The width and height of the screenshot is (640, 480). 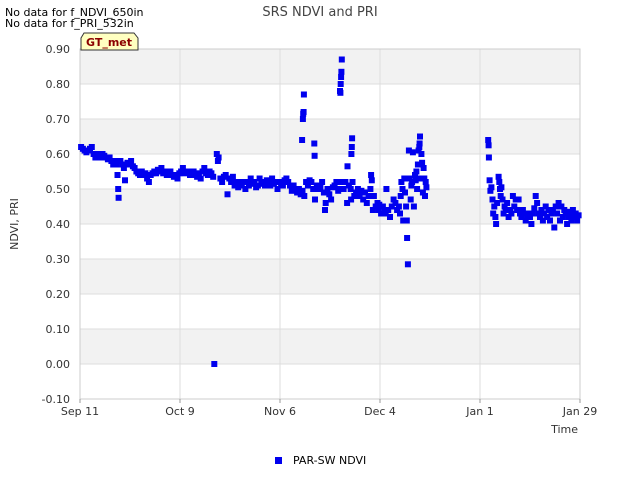 I want to click on x-axis: Sep 11 Oct 9 Nov 6 Dec 4 Jan 1 Jan 29, so click(x=329, y=408).